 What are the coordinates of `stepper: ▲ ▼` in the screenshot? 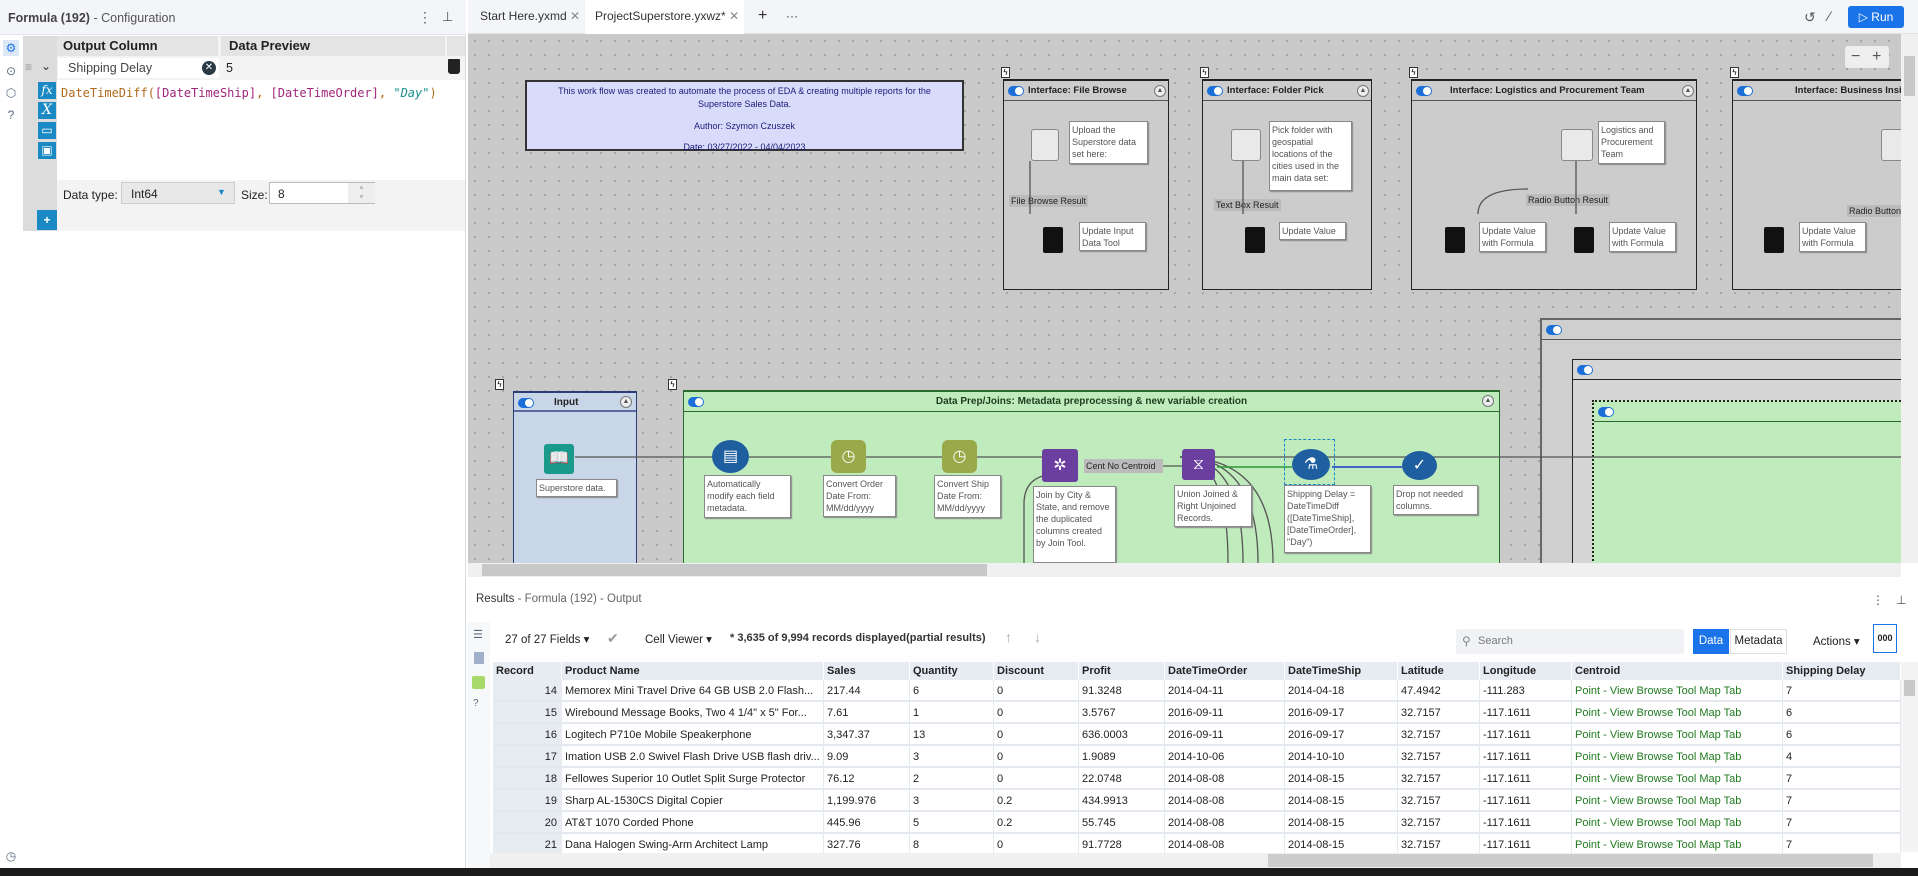 It's located at (361, 193).